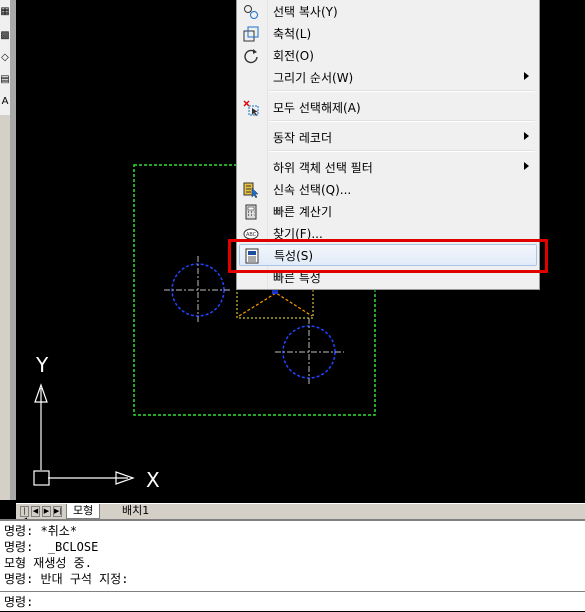 This screenshot has height=612, width=585. What do you see at coordinates (251, 190) in the screenshot?
I see `quick-select-icon` at bounding box center [251, 190].